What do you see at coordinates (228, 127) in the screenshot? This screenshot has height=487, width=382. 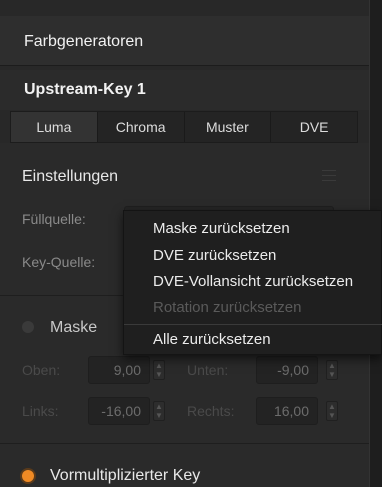 I see `tab-pattern: Muster` at bounding box center [228, 127].